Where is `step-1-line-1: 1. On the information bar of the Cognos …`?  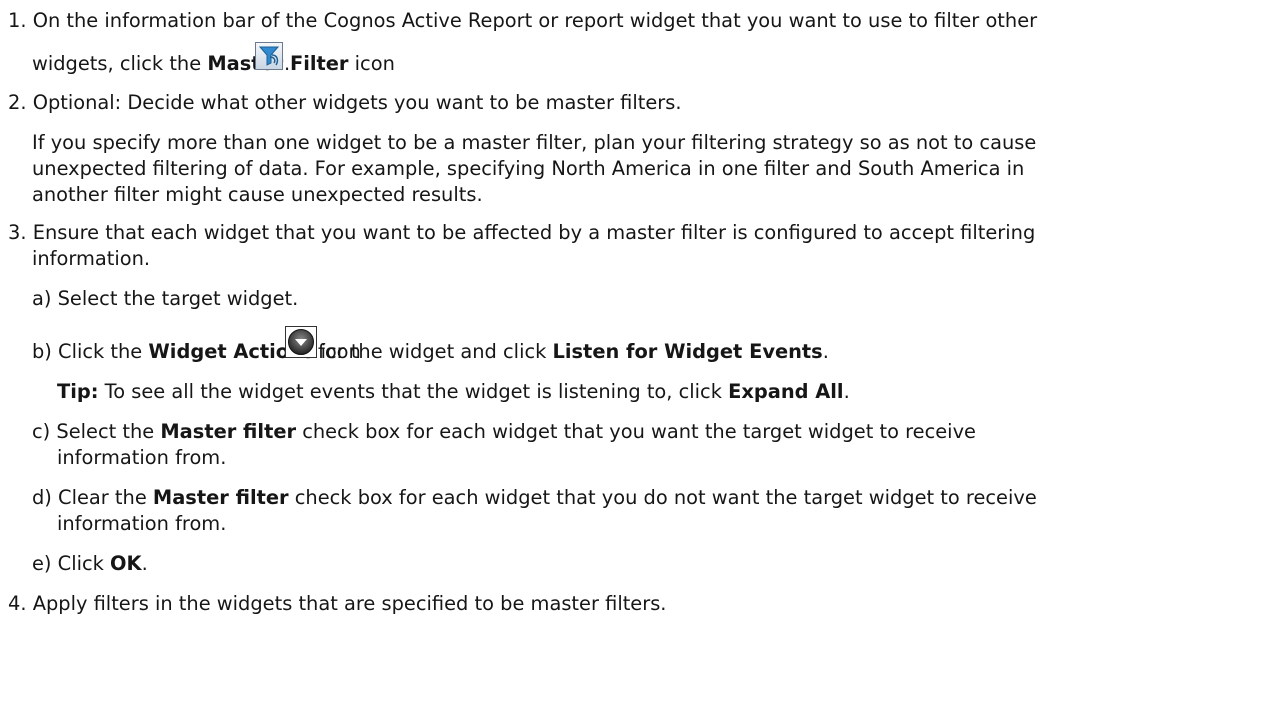
step-1-line-1: 1. On the information bar of the Cognos … is located at coordinates (522, 21).